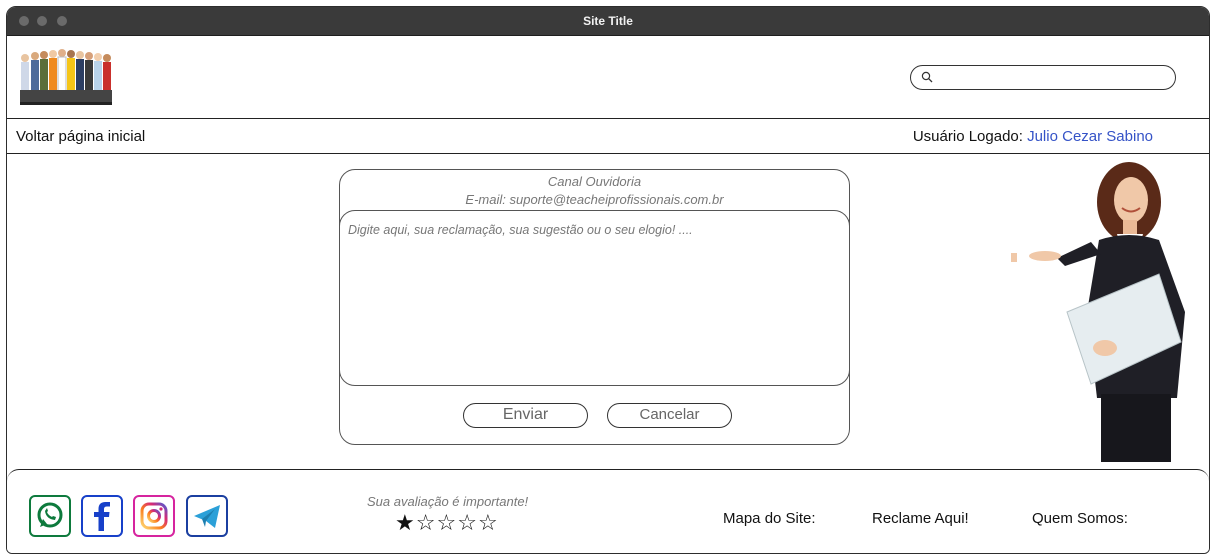 This screenshot has width=1214, height=560. Describe the element at coordinates (608, 77) in the screenshot. I see `site-header` at that location.